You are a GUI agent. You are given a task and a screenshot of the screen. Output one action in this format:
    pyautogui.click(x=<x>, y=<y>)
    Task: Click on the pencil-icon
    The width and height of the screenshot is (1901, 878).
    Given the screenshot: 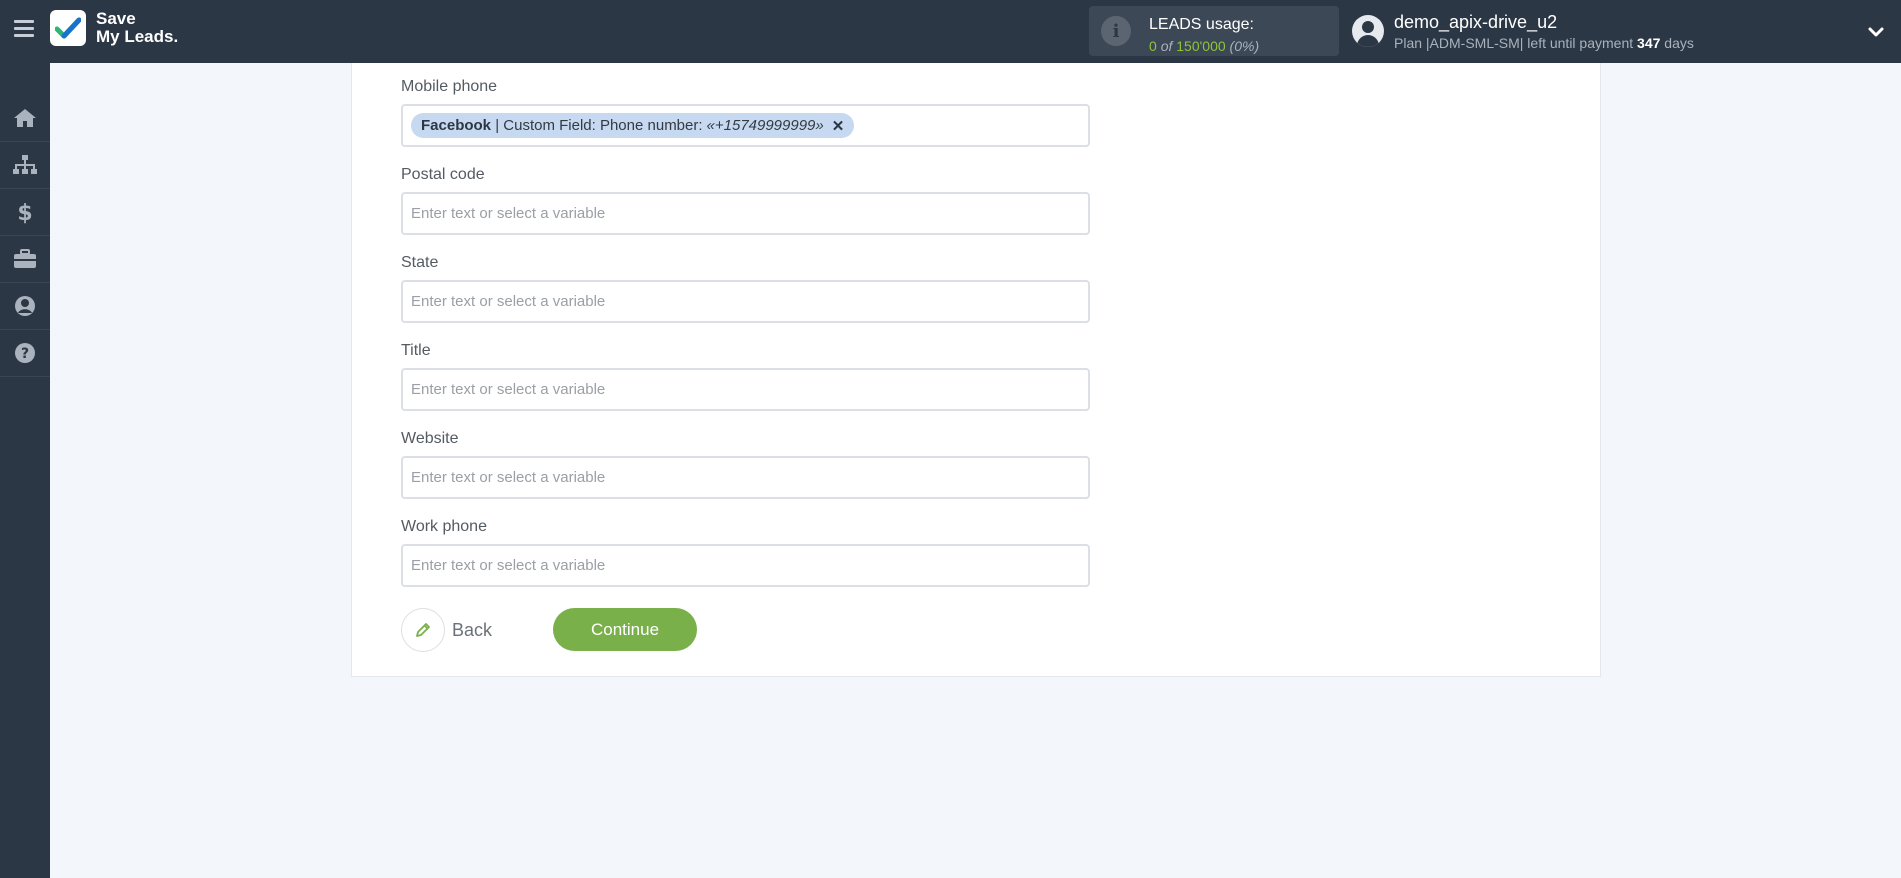 What is the action you would take?
    pyautogui.click(x=423, y=630)
    